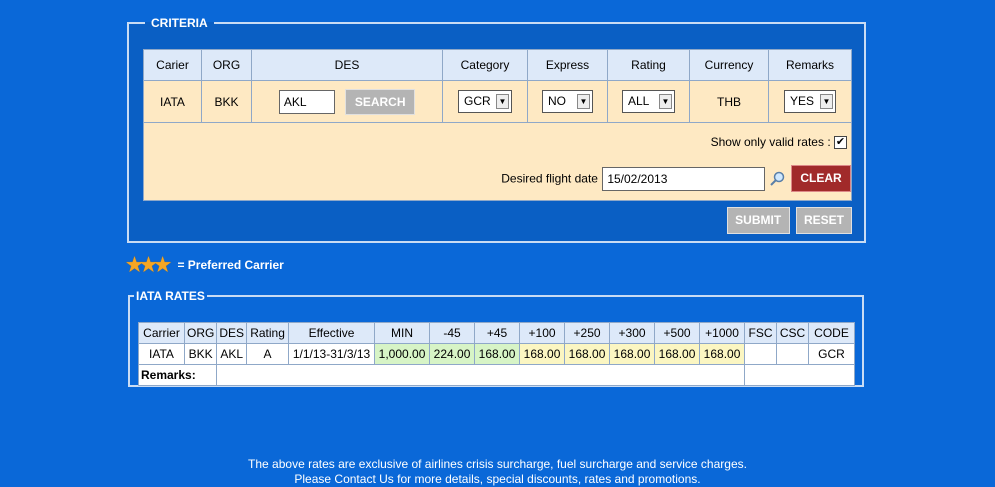 Image resolution: width=995 pixels, height=487 pixels. What do you see at coordinates (347, 65) in the screenshot?
I see `header-des: DES` at bounding box center [347, 65].